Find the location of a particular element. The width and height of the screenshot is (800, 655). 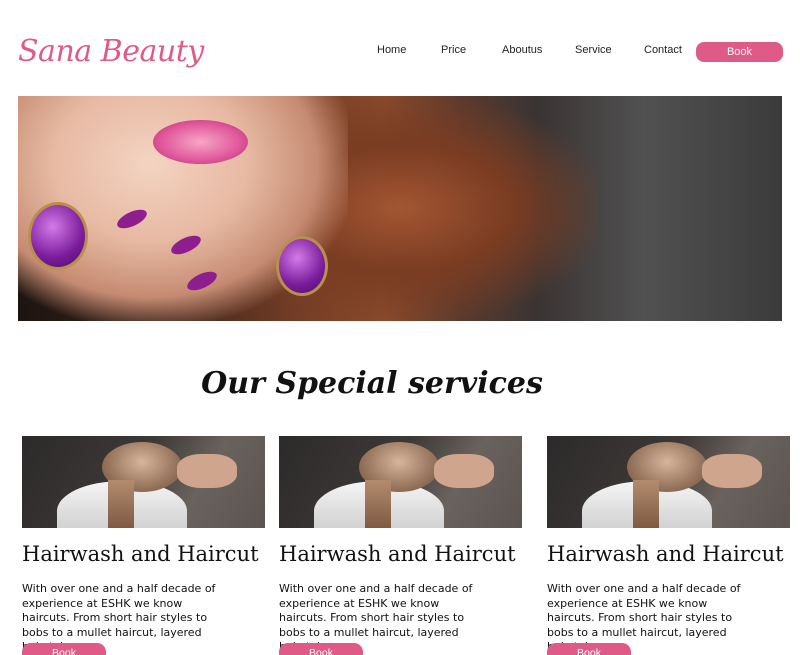

nav-service-link: Service is located at coordinates (593, 50).